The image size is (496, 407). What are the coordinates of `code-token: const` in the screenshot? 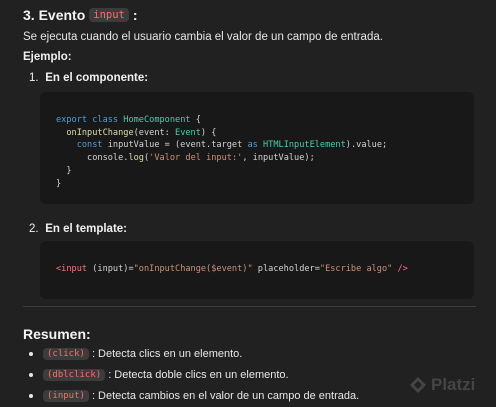 It's located at (89, 145).